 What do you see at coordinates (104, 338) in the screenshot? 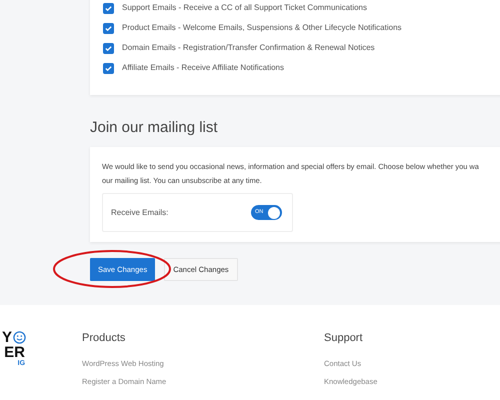
I see `footer-heading: Products` at bounding box center [104, 338].